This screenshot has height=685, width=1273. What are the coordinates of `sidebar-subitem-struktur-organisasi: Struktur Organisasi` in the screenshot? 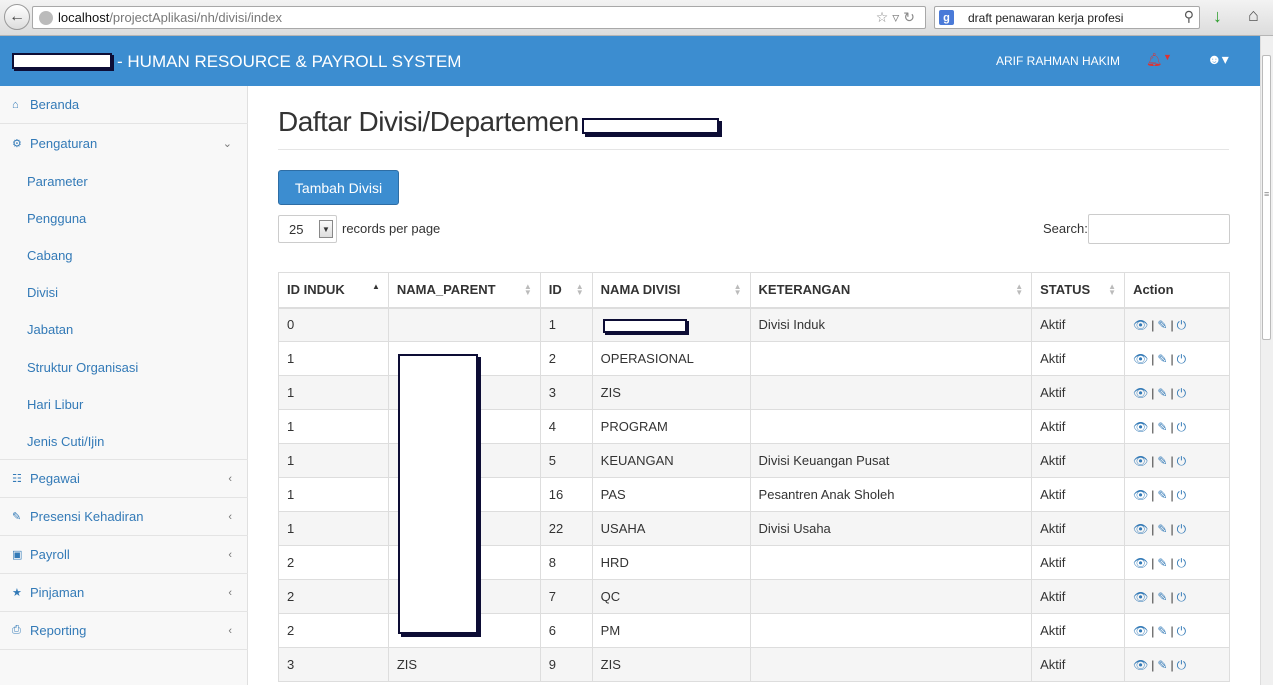 It's located at (82, 367).